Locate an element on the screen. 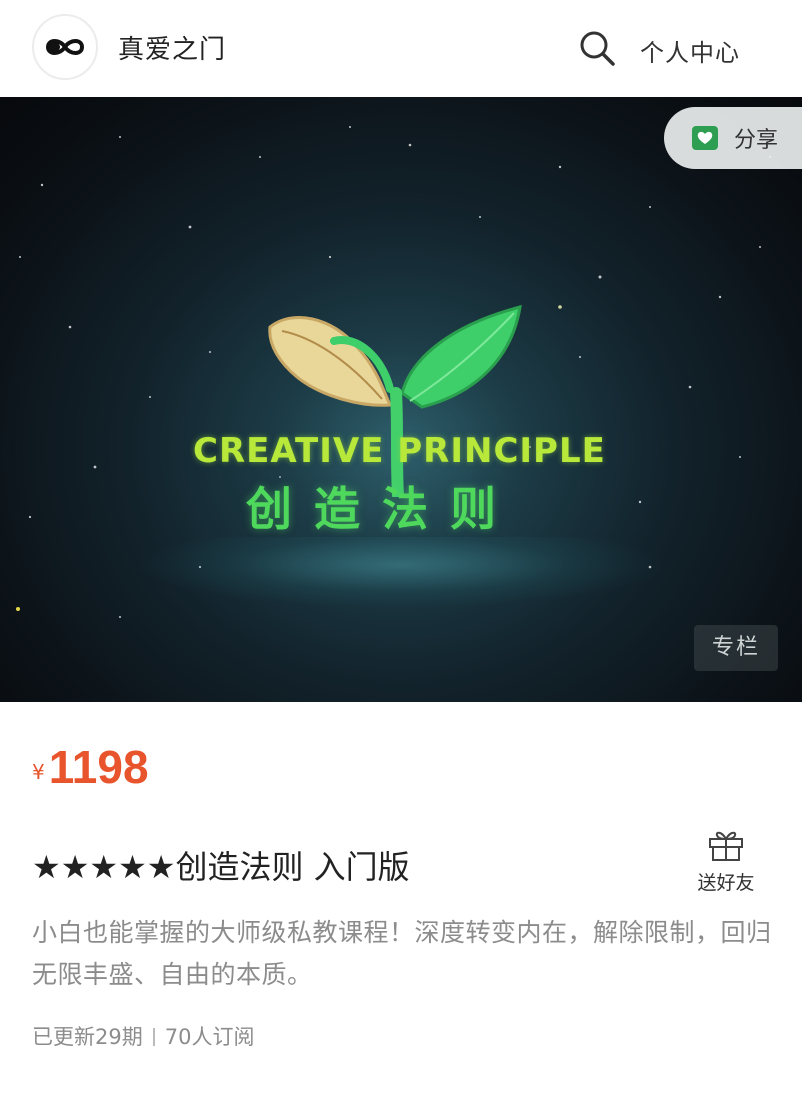  search-icon is located at coordinates (597, 48).